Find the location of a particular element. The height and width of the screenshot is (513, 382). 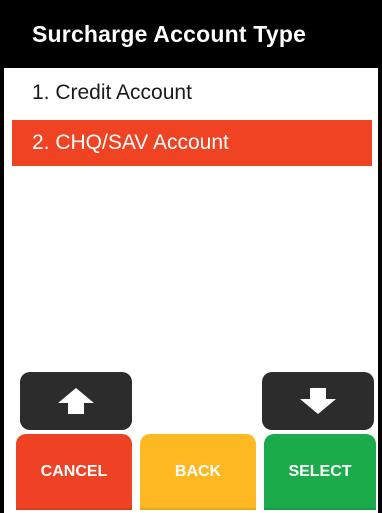

scroll-up-button is located at coordinates (76, 401).